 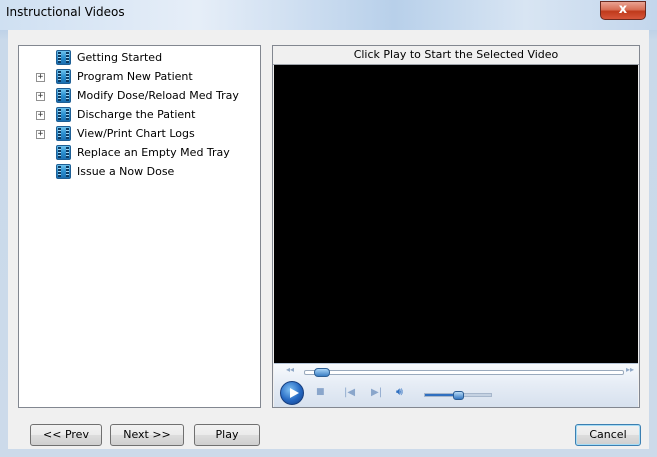 I want to click on tree-item-issue-now-dose: Issue a Now Dose, so click(x=139, y=172).